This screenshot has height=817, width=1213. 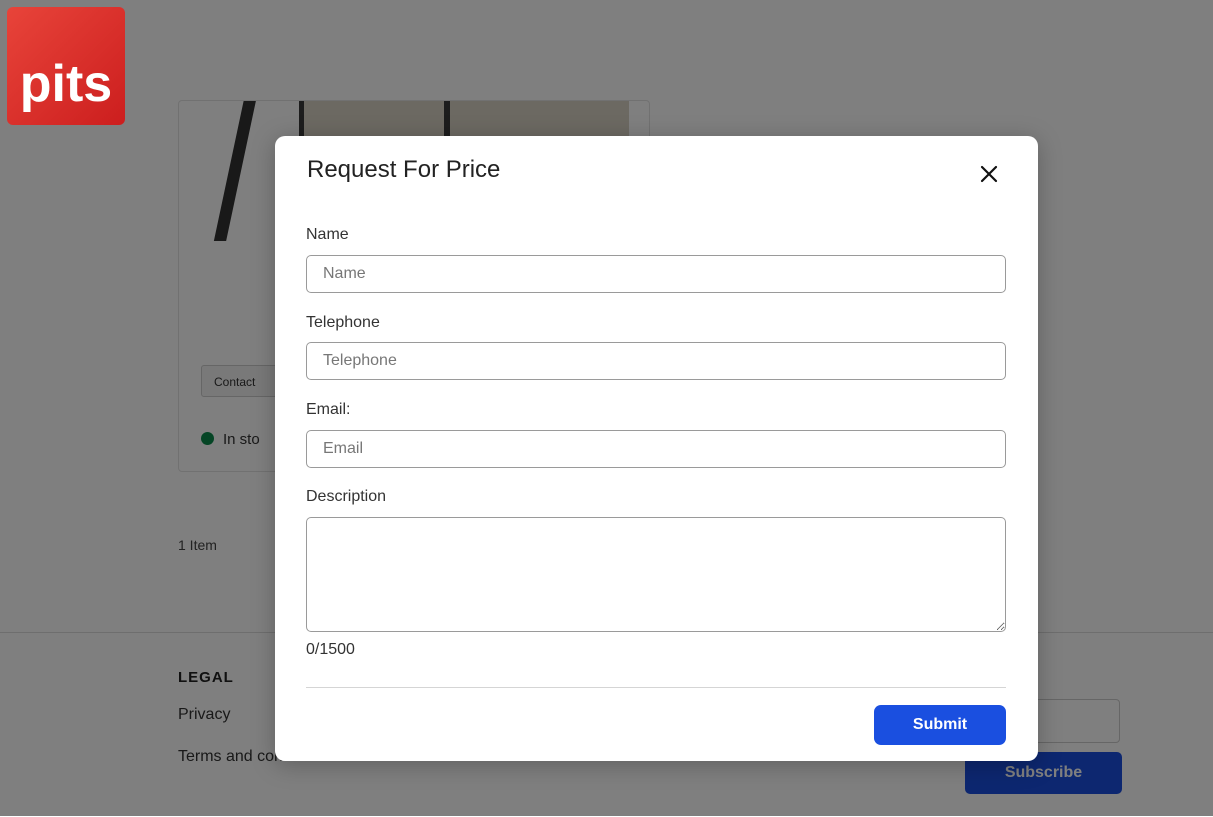 I want to click on pits-logo: pits, so click(x=66, y=66).